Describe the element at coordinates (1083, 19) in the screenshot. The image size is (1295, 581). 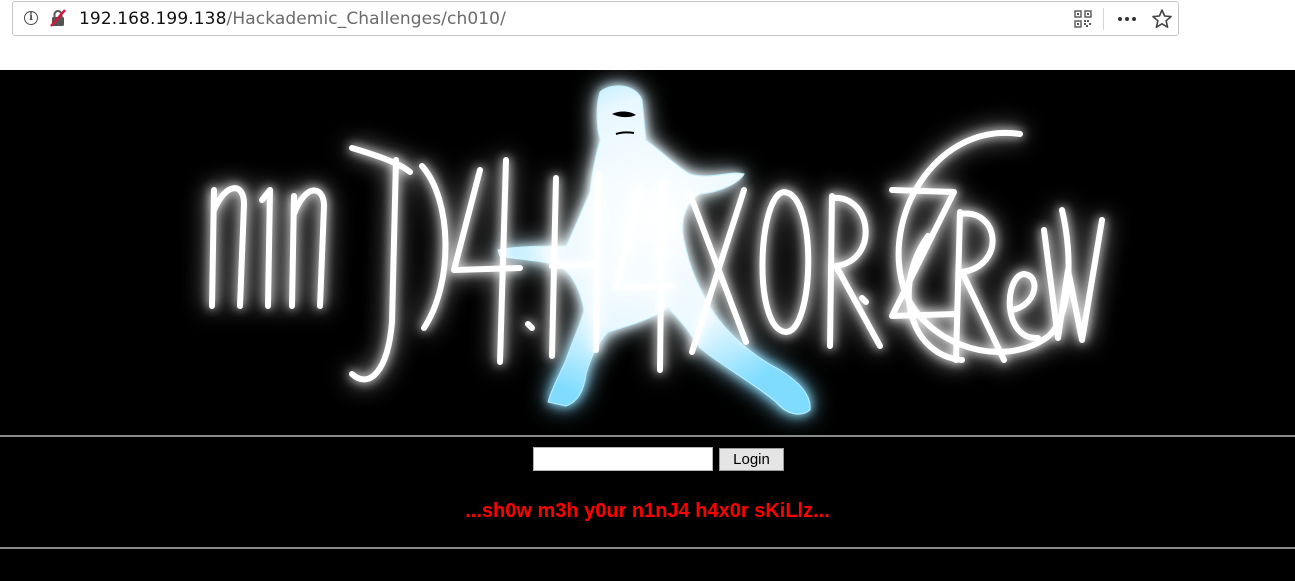
I see `qr-code-icon` at that location.